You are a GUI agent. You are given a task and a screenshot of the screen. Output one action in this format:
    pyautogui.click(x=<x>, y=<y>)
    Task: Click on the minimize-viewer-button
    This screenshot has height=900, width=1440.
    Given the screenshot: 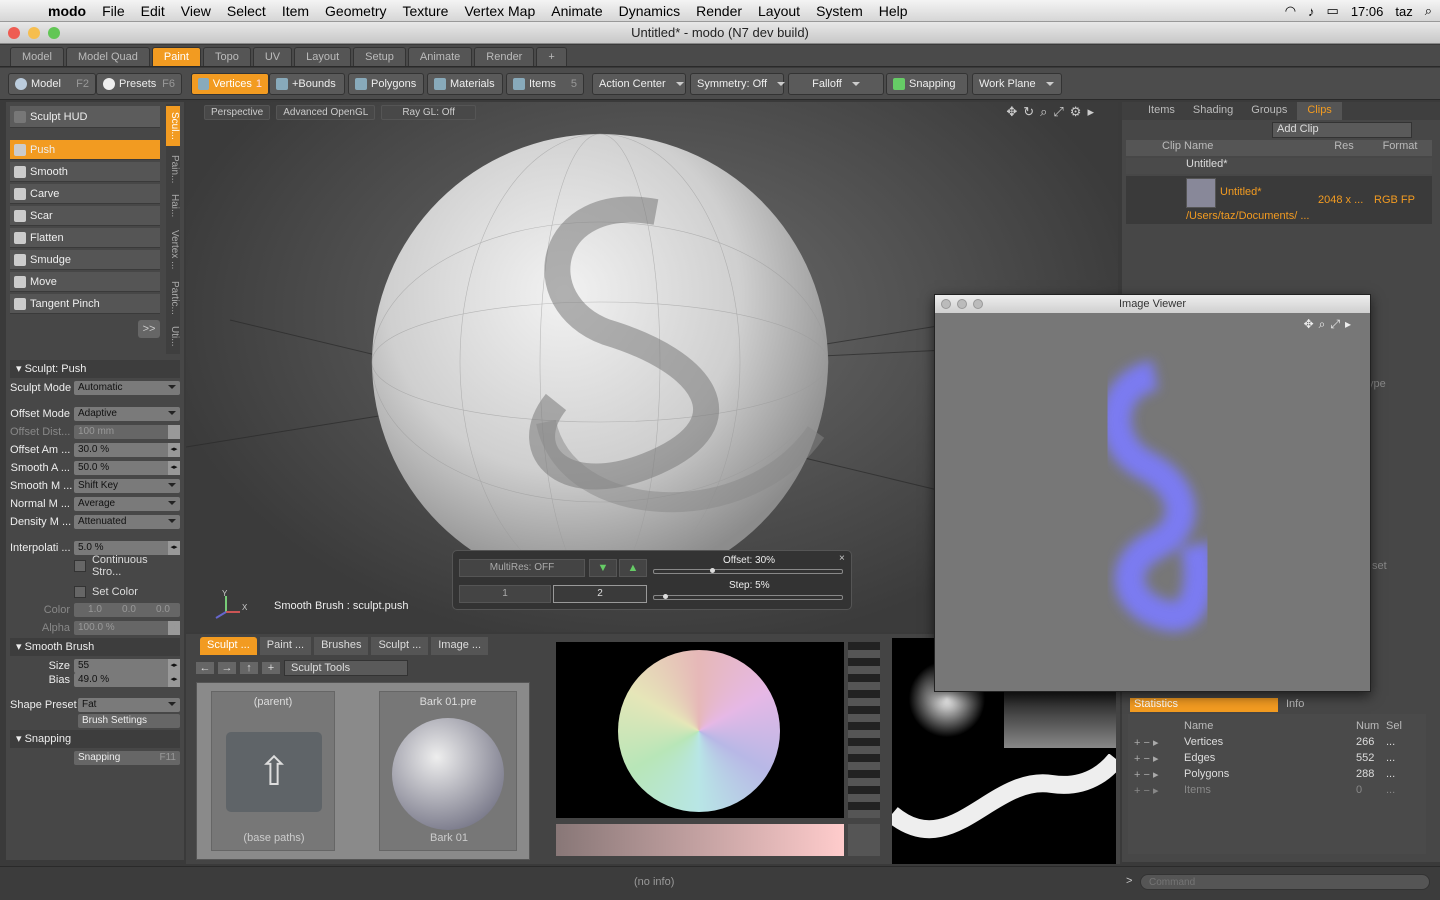 What is the action you would take?
    pyautogui.click(x=962, y=304)
    